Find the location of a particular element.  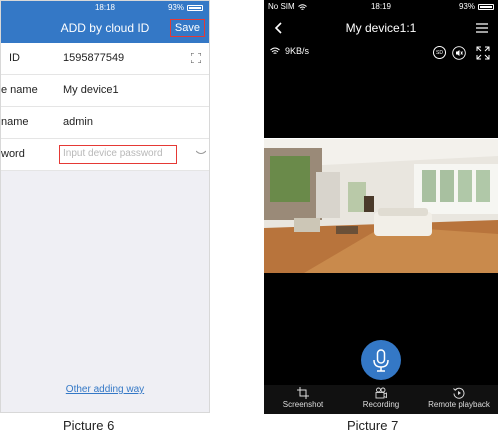

status-bar: No SIM 18:19 93% is located at coordinates (381, 7).